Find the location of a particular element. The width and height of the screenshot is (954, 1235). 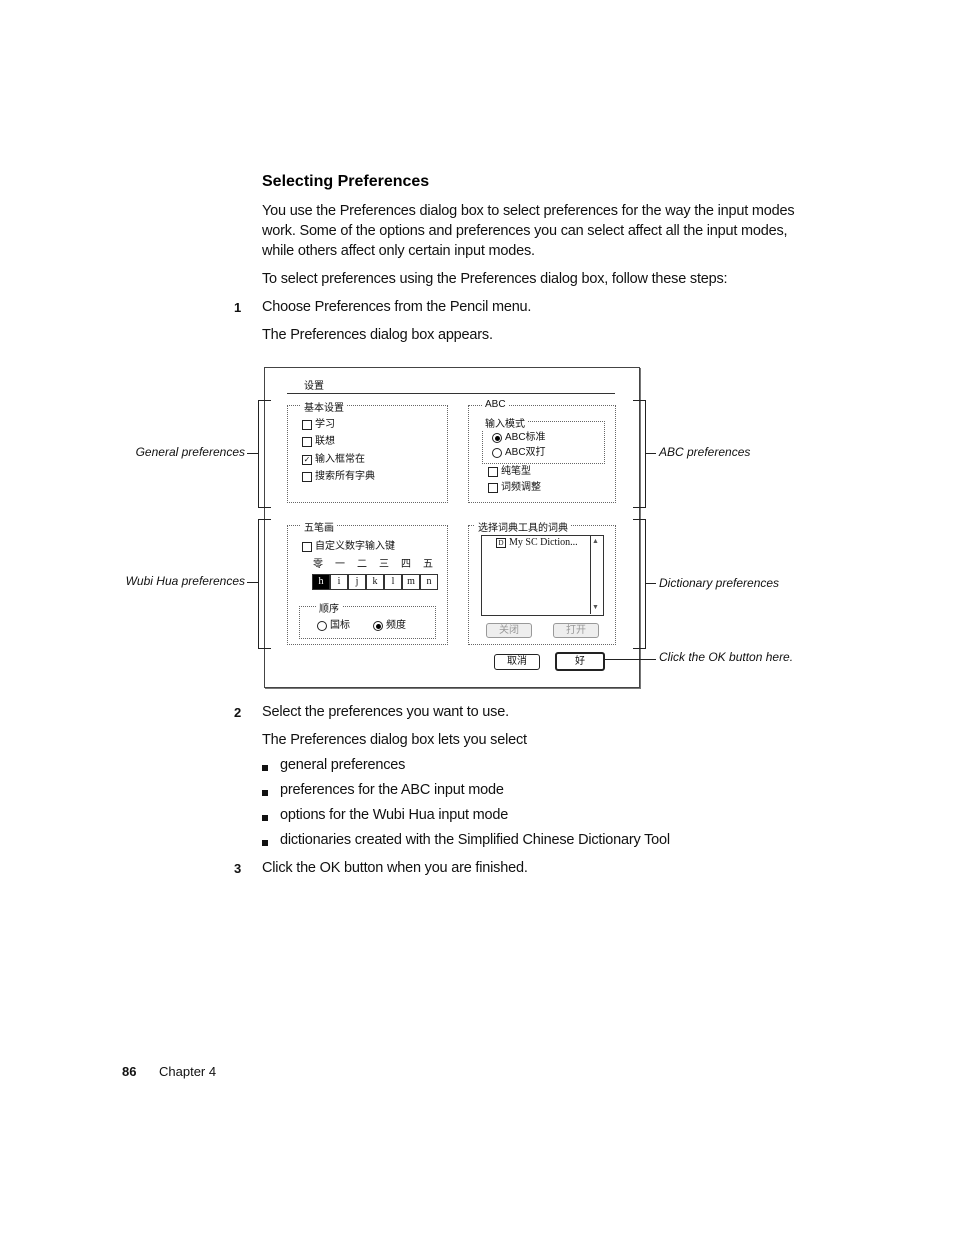

checkbox-checked: ✓ is located at coordinates (307, 460).